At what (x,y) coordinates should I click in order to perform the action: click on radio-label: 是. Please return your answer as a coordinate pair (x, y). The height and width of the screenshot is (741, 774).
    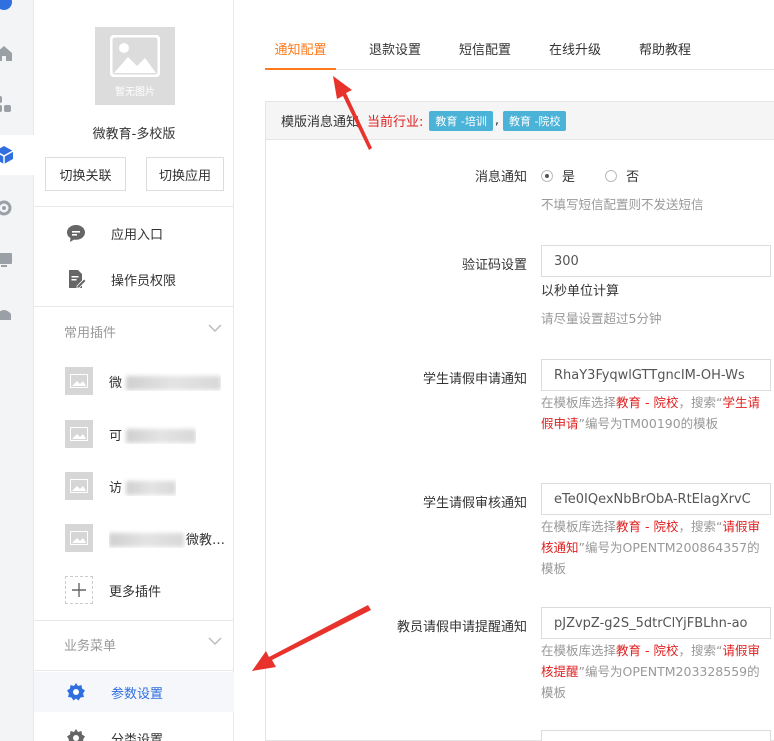
    Looking at the image, I should click on (569, 177).